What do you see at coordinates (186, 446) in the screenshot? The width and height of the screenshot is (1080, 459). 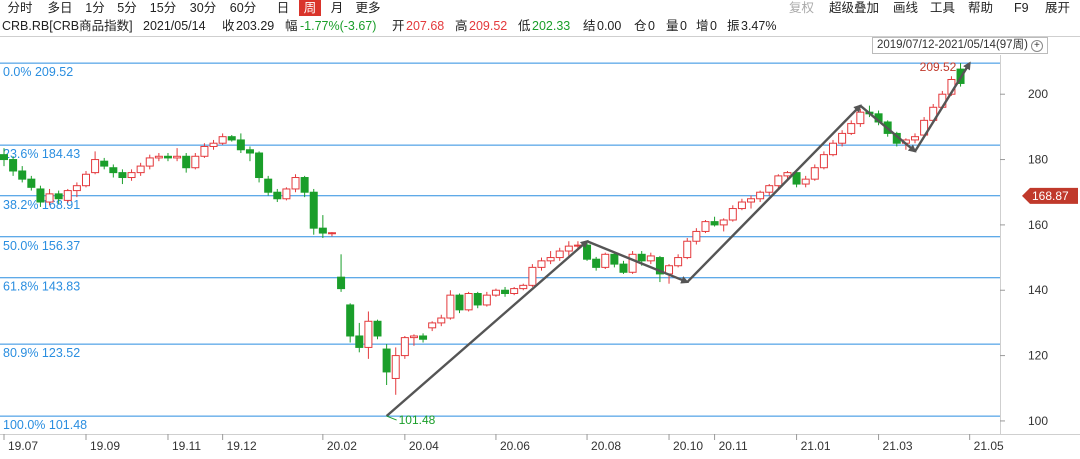 I see `x-tick-label: 19.11` at bounding box center [186, 446].